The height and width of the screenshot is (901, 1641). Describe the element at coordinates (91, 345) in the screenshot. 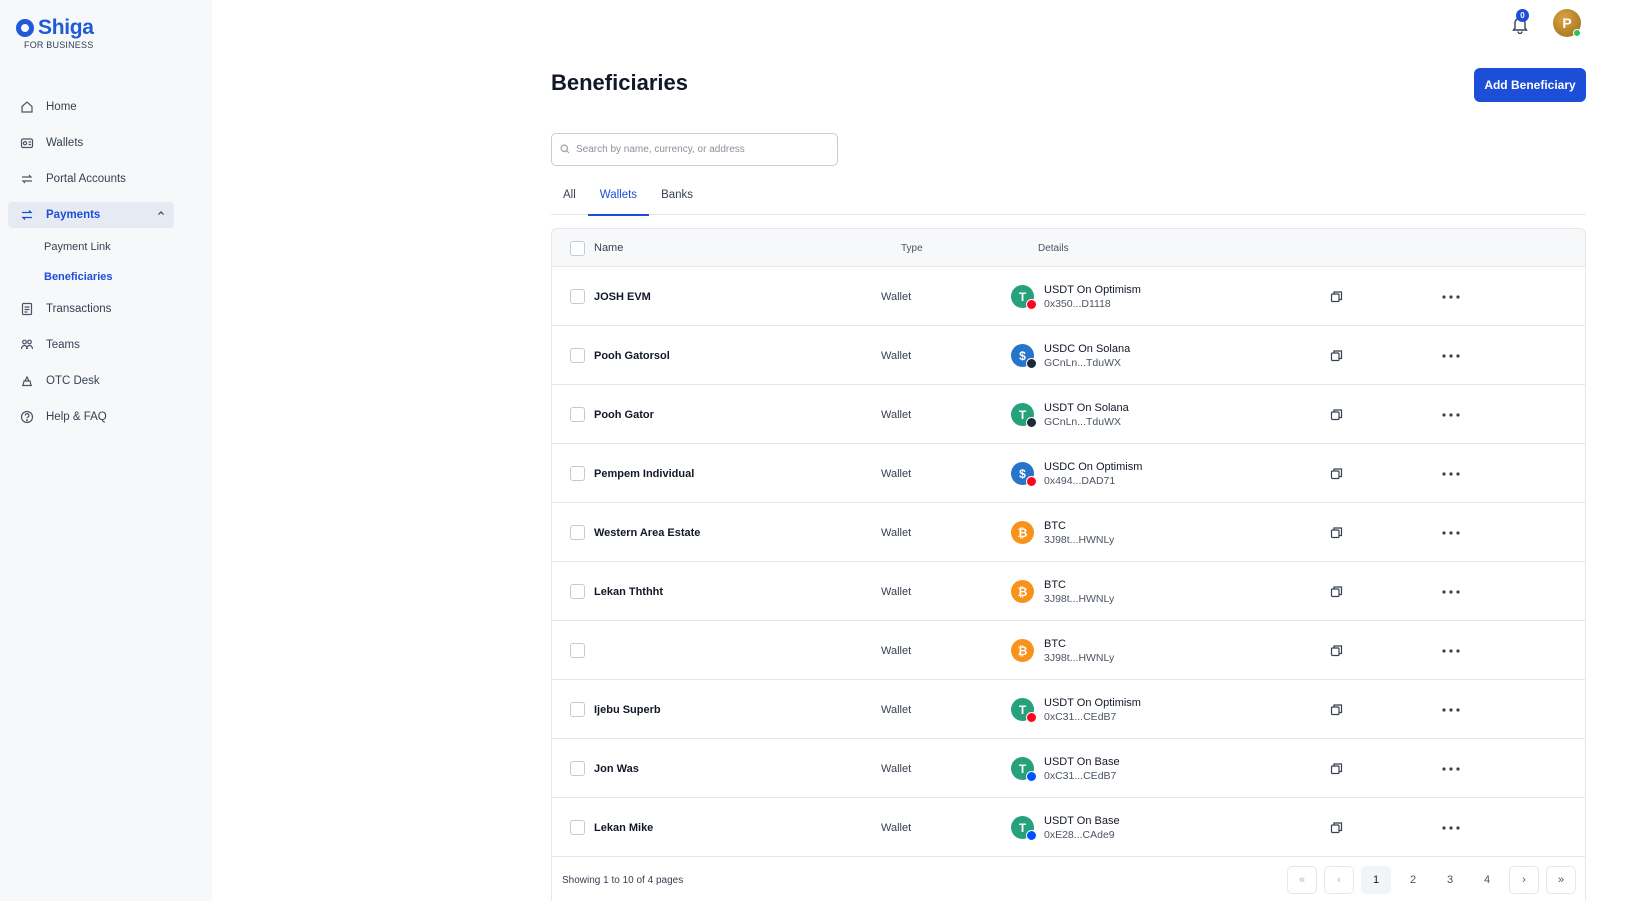

I see `sidebar-item-teams: Teams` at that location.